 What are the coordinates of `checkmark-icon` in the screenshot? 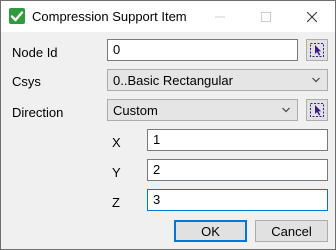 It's located at (17, 16).